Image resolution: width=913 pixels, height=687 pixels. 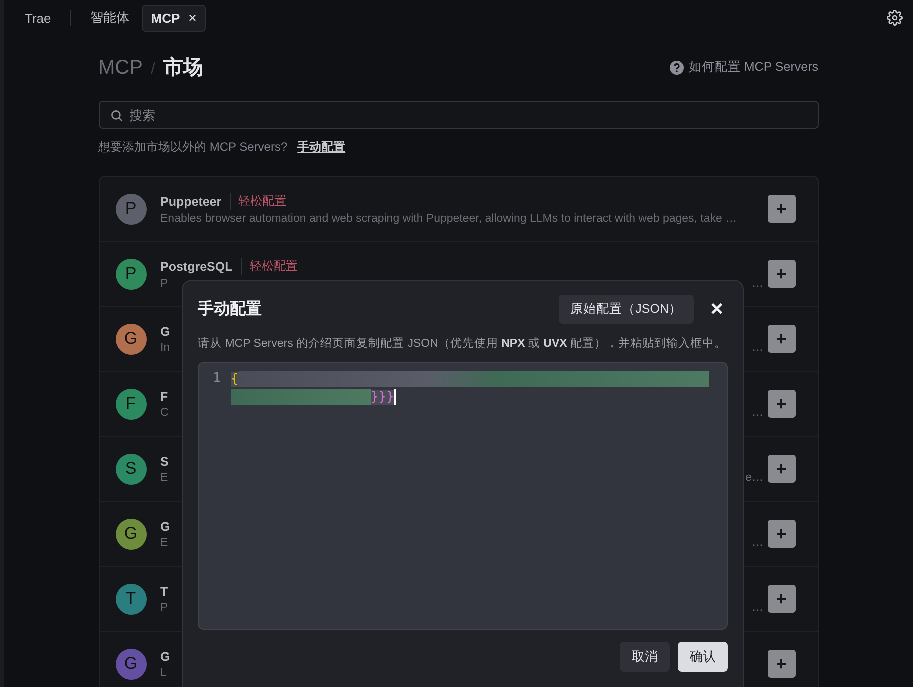 I want to click on avatar: T, so click(x=131, y=599).